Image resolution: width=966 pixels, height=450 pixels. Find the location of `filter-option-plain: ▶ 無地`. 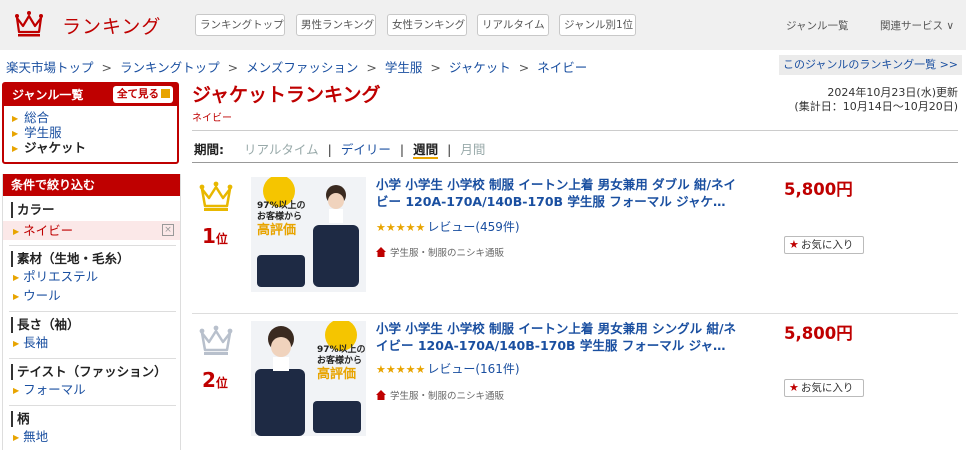

filter-option-plain: ▶ 無地 is located at coordinates (91, 436).